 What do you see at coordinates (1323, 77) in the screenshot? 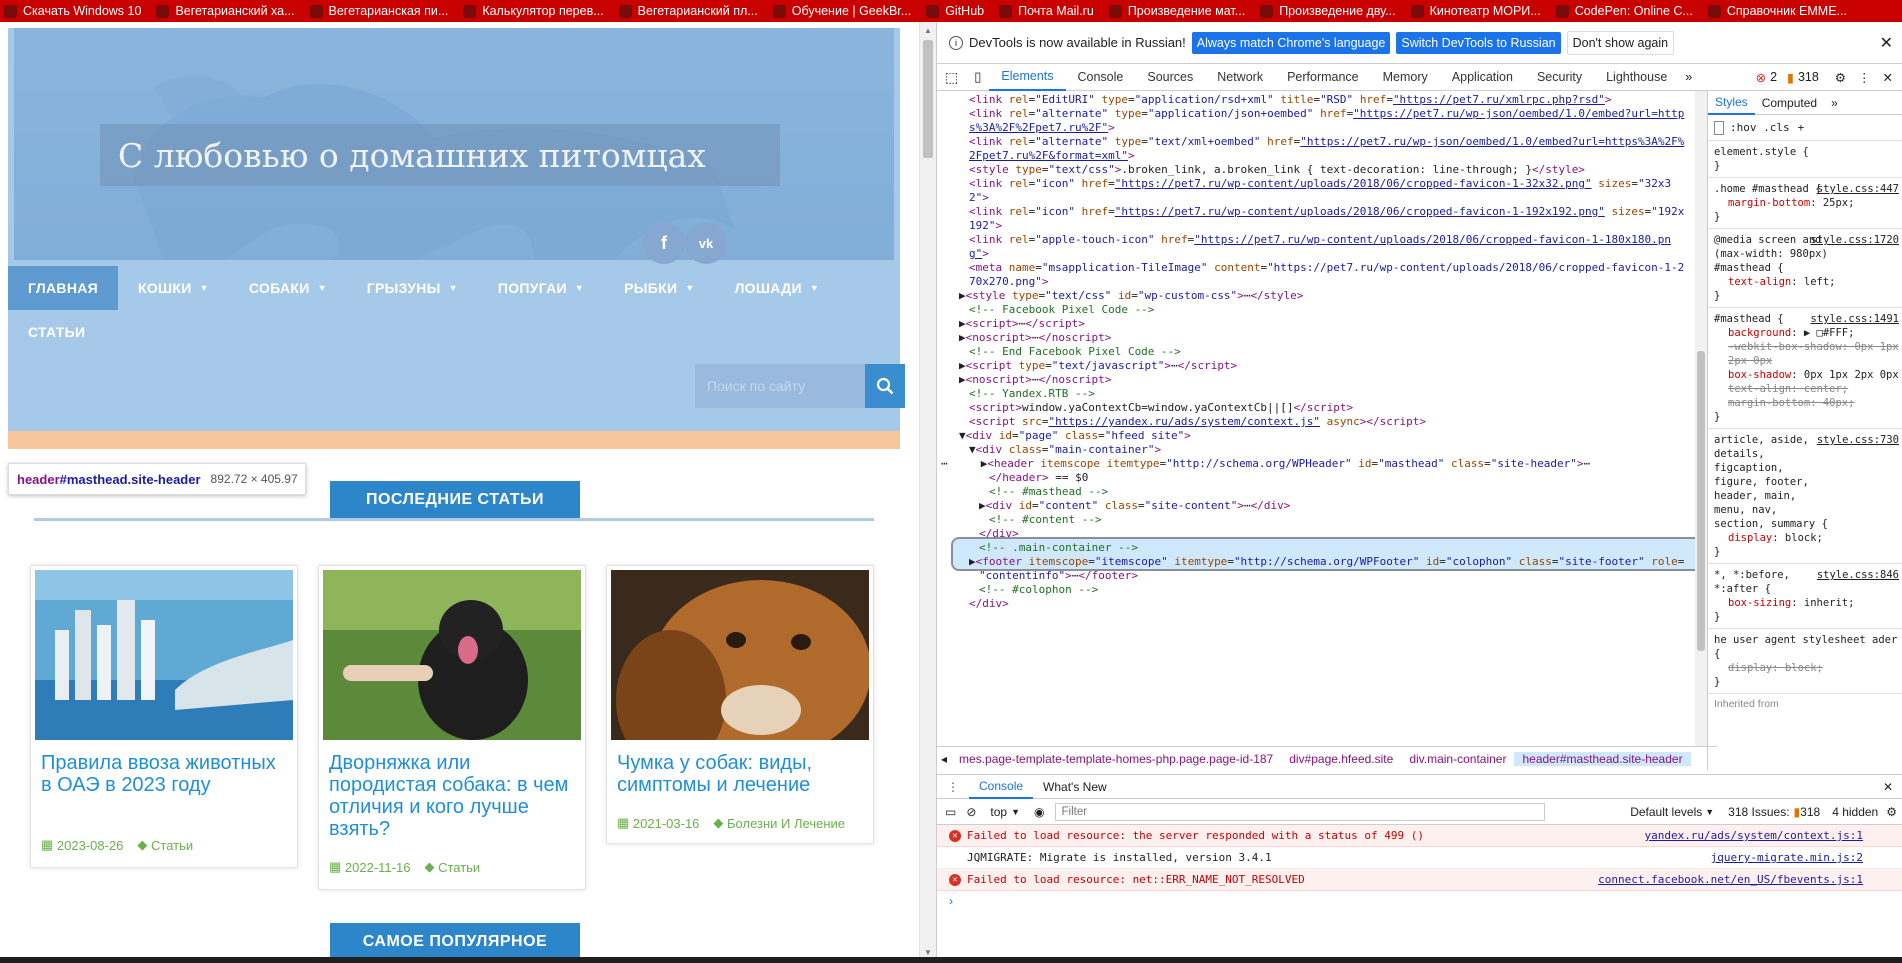
I see `tab-performance: Performance` at bounding box center [1323, 77].